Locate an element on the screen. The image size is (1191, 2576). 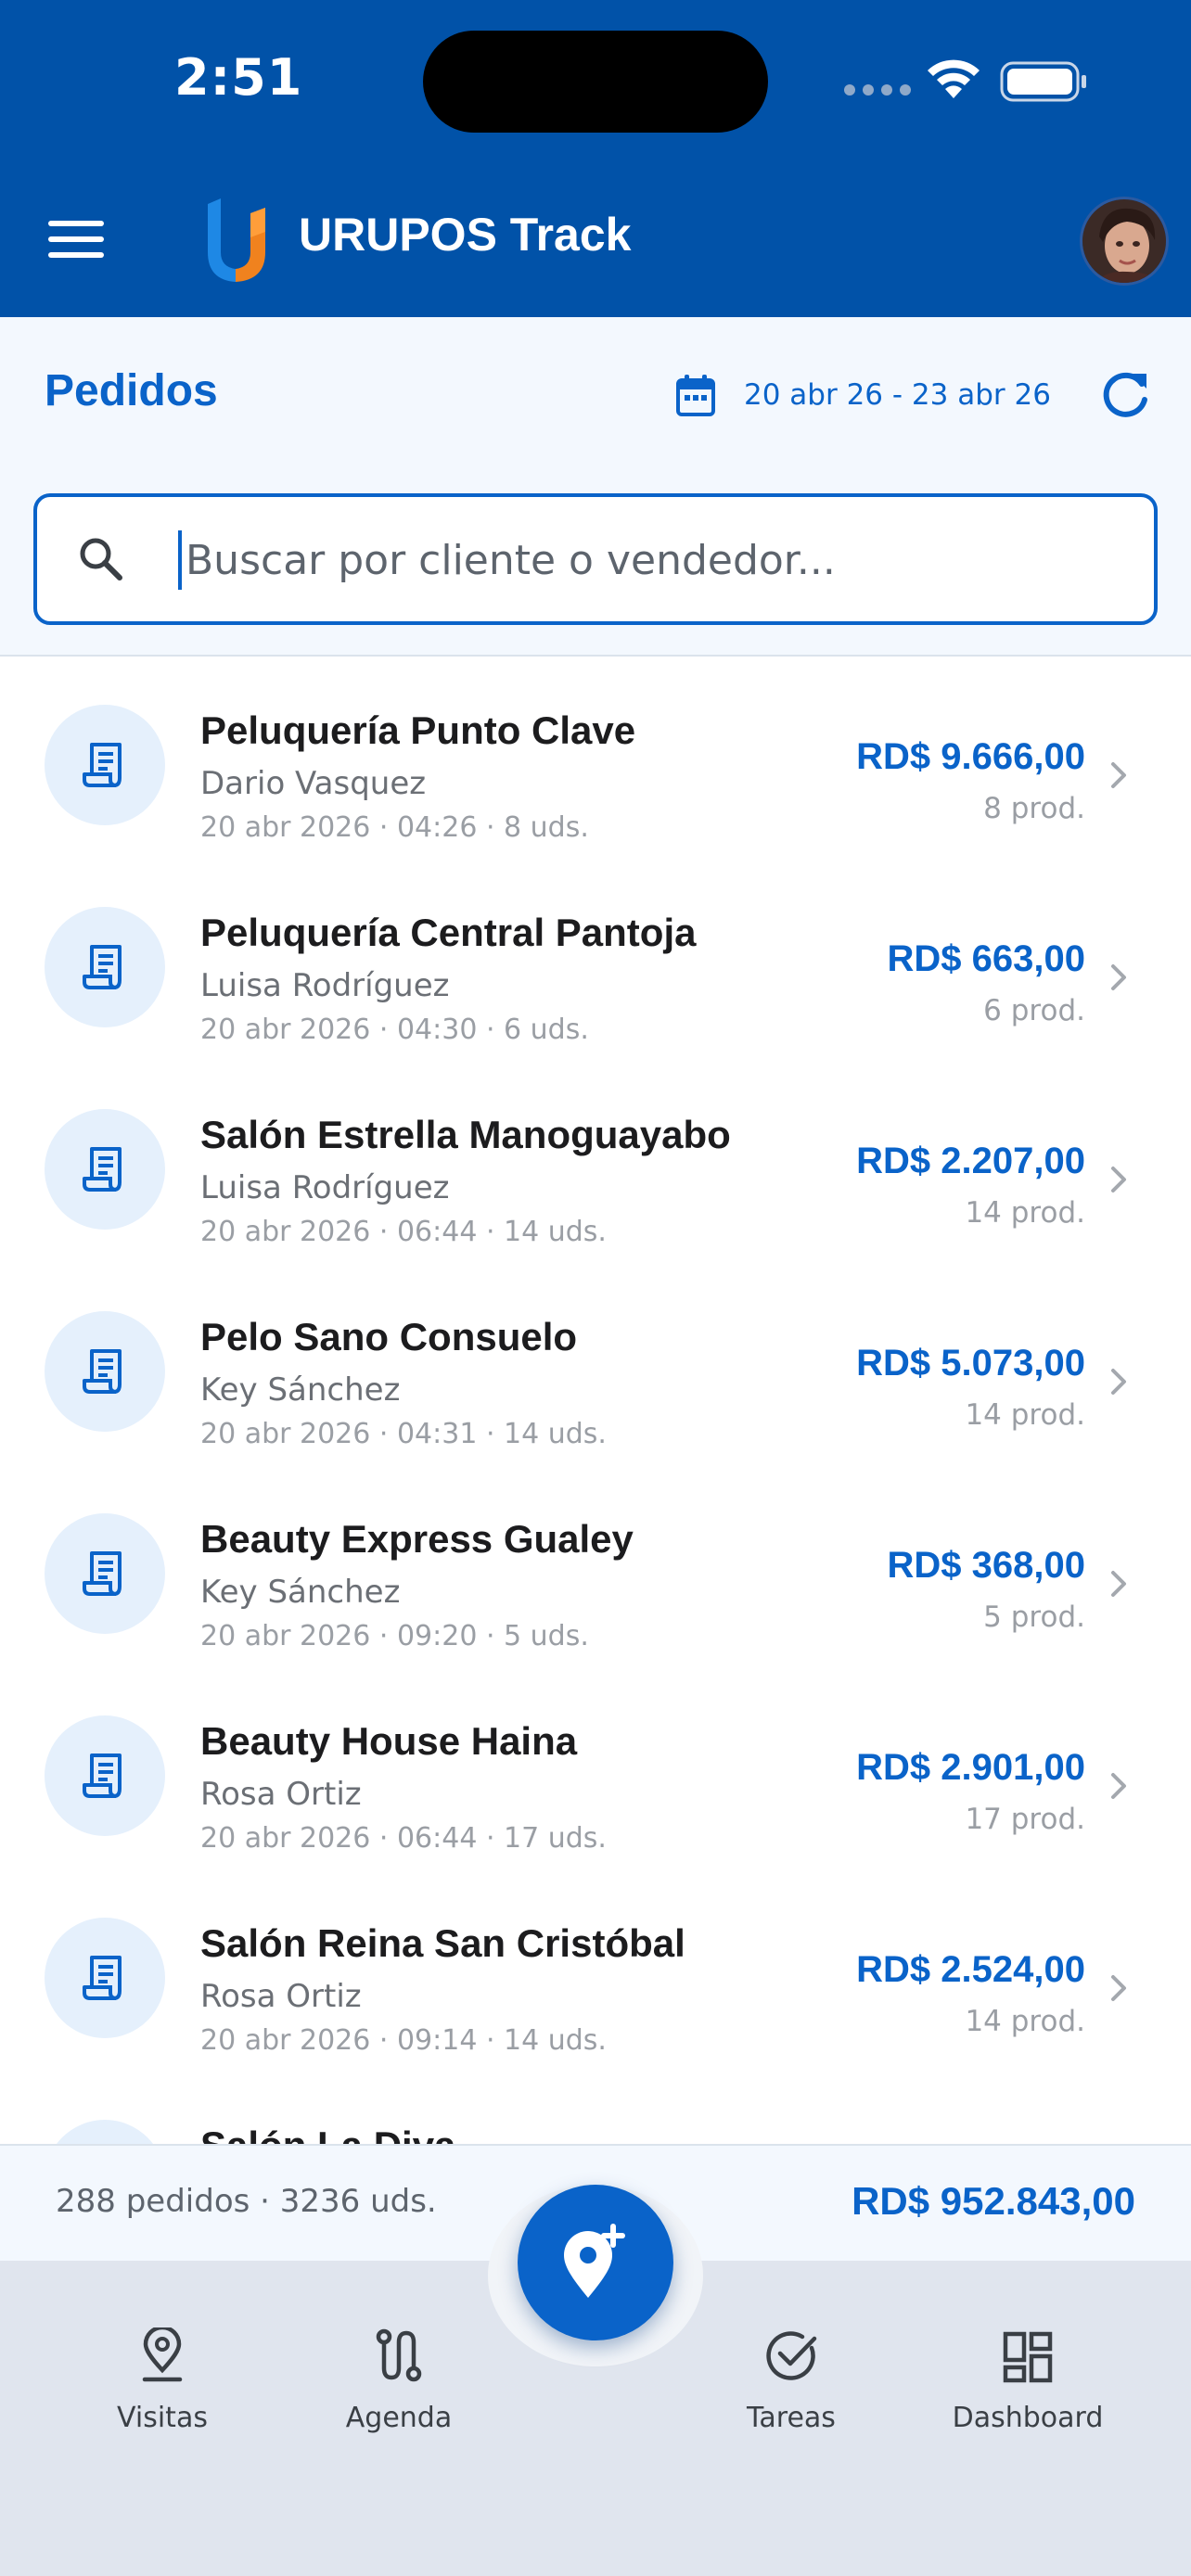
orders-total-amount: RD$ 952.843,00 is located at coordinates (993, 2201).